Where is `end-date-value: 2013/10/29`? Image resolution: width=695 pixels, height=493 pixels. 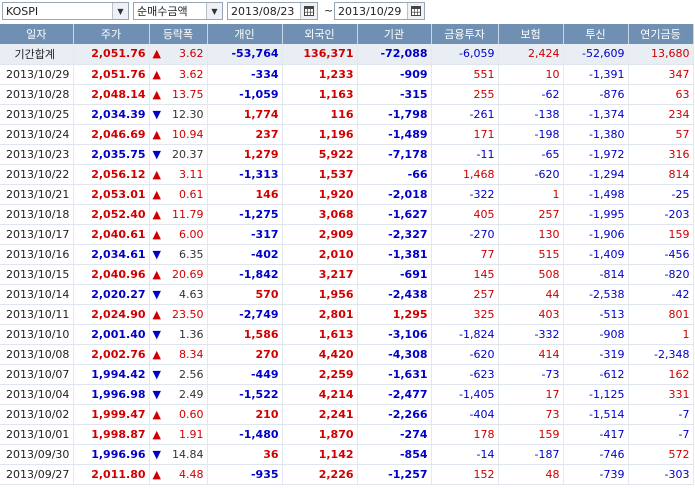 end-date-value: 2013/10/29 is located at coordinates (370, 11).